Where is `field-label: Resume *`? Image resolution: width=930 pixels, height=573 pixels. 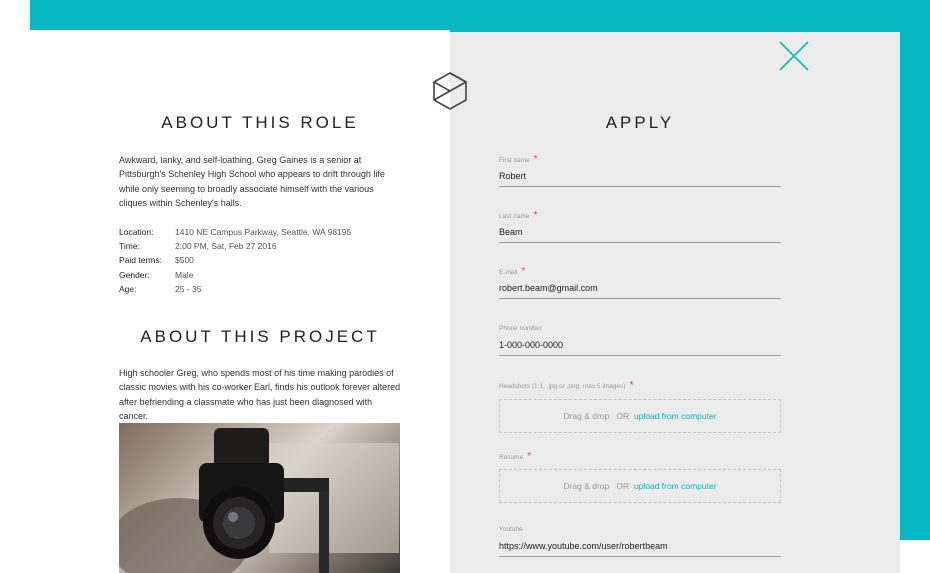
field-label: Resume * is located at coordinates (640, 457).